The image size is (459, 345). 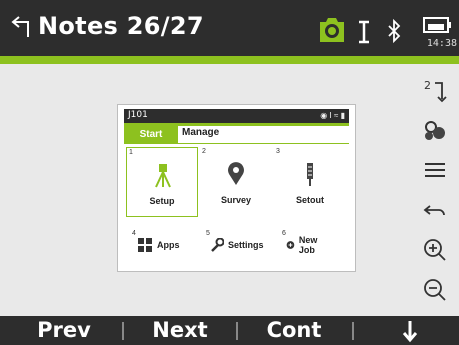 What do you see at coordinates (290, 245) in the screenshot?
I see `new-job-icon` at bounding box center [290, 245].